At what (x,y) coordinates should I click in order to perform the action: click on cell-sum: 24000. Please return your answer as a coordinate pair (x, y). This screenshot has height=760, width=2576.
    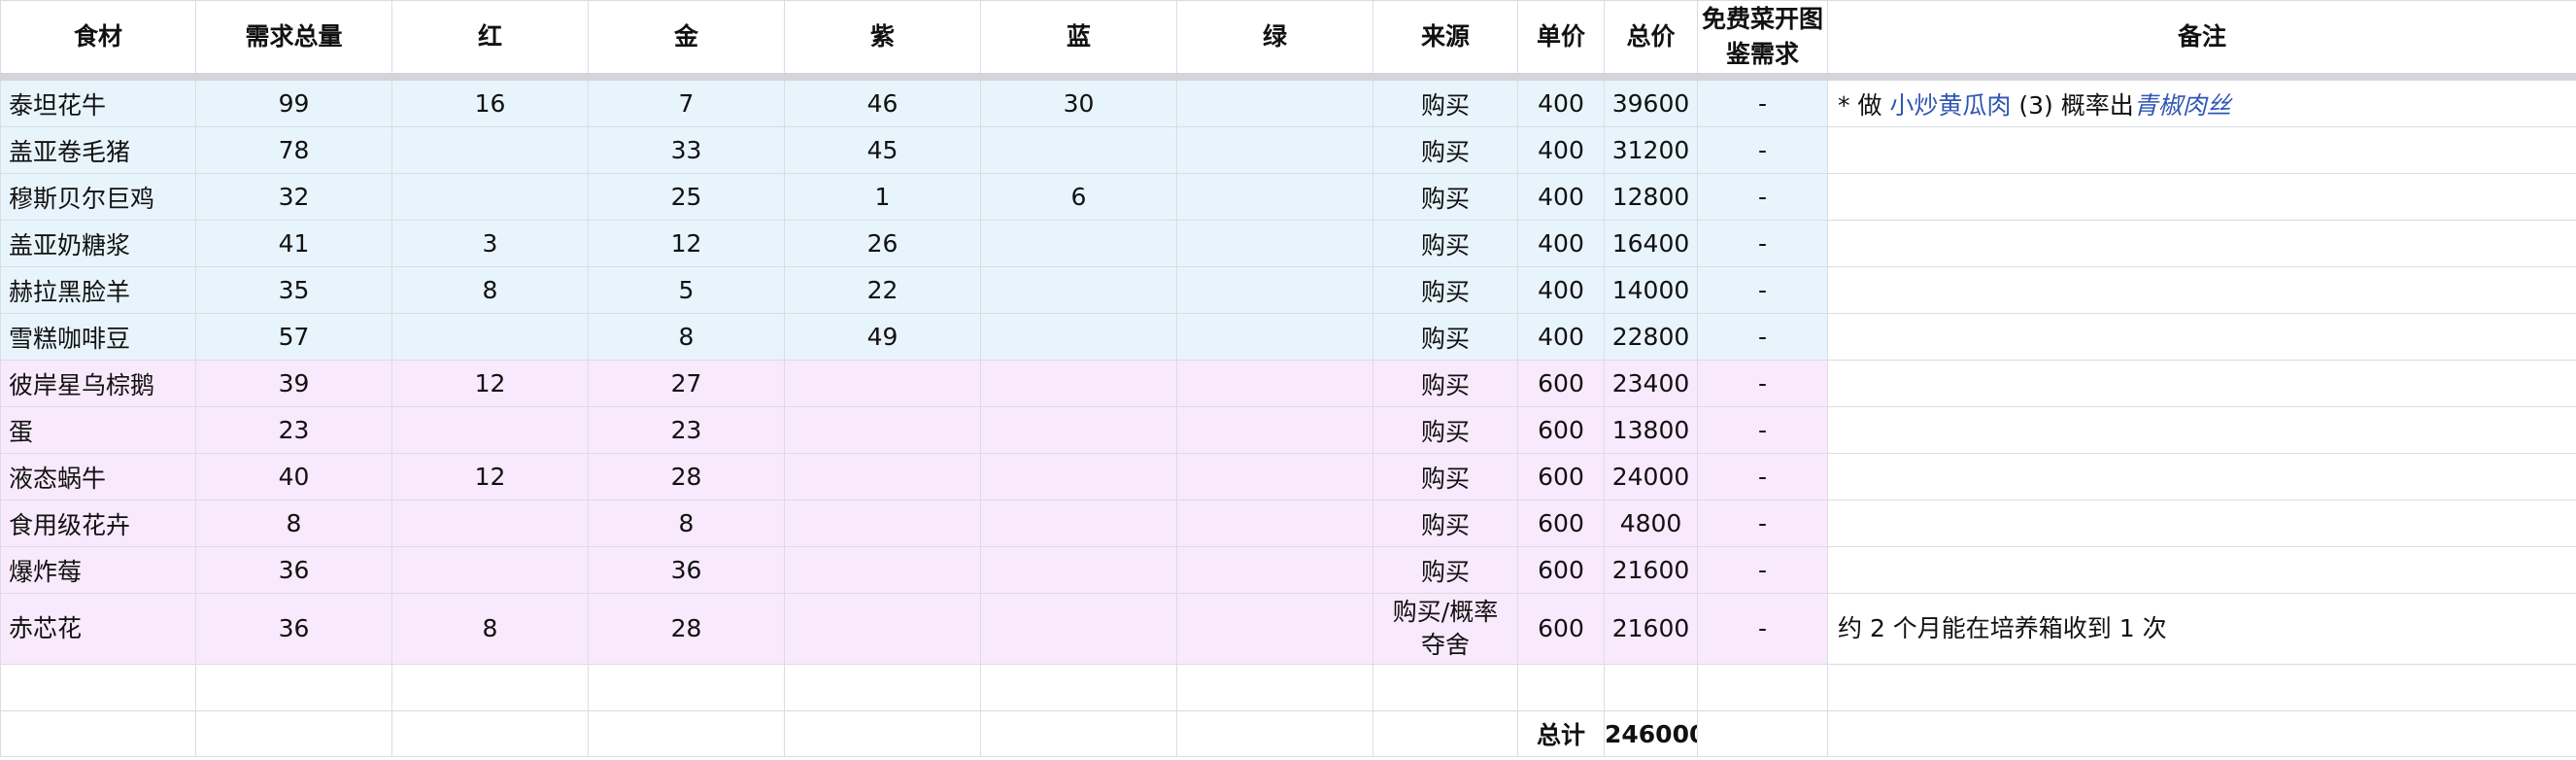
    Looking at the image, I should click on (1651, 477).